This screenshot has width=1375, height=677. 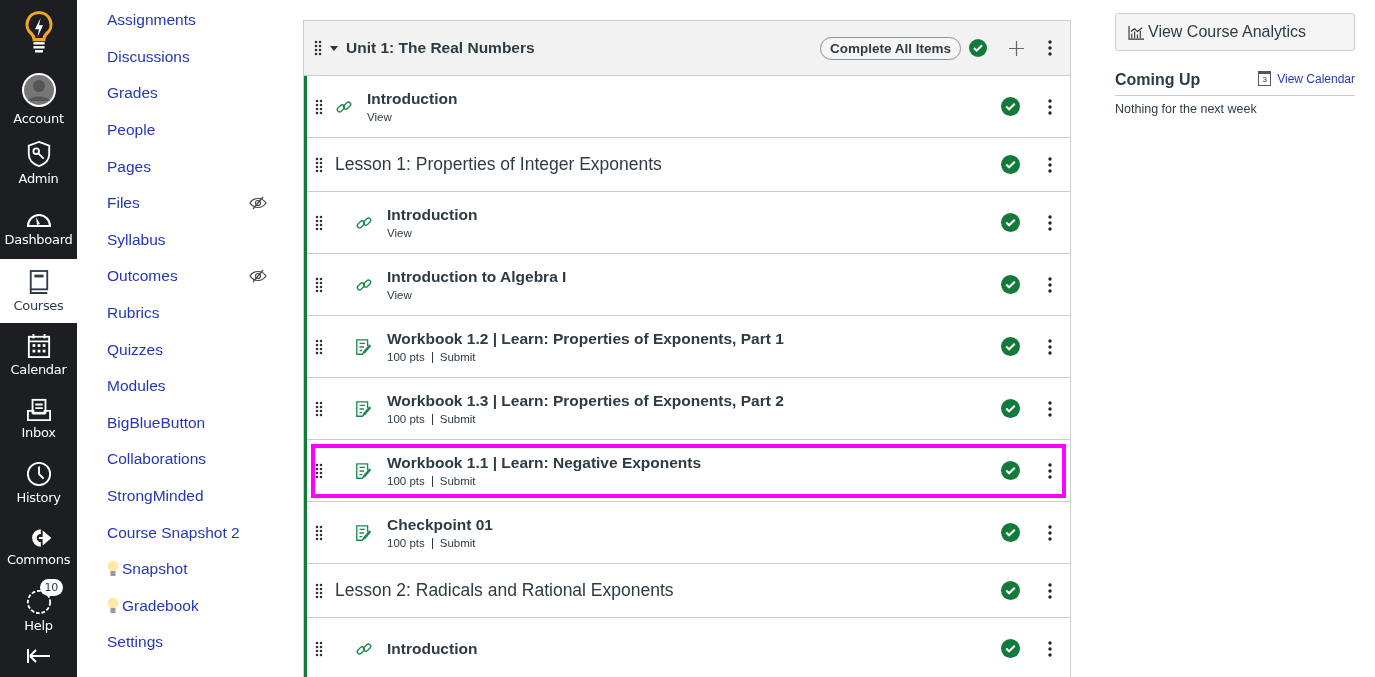 I want to click on nav-link: 10 Help, so click(x=38, y=611).